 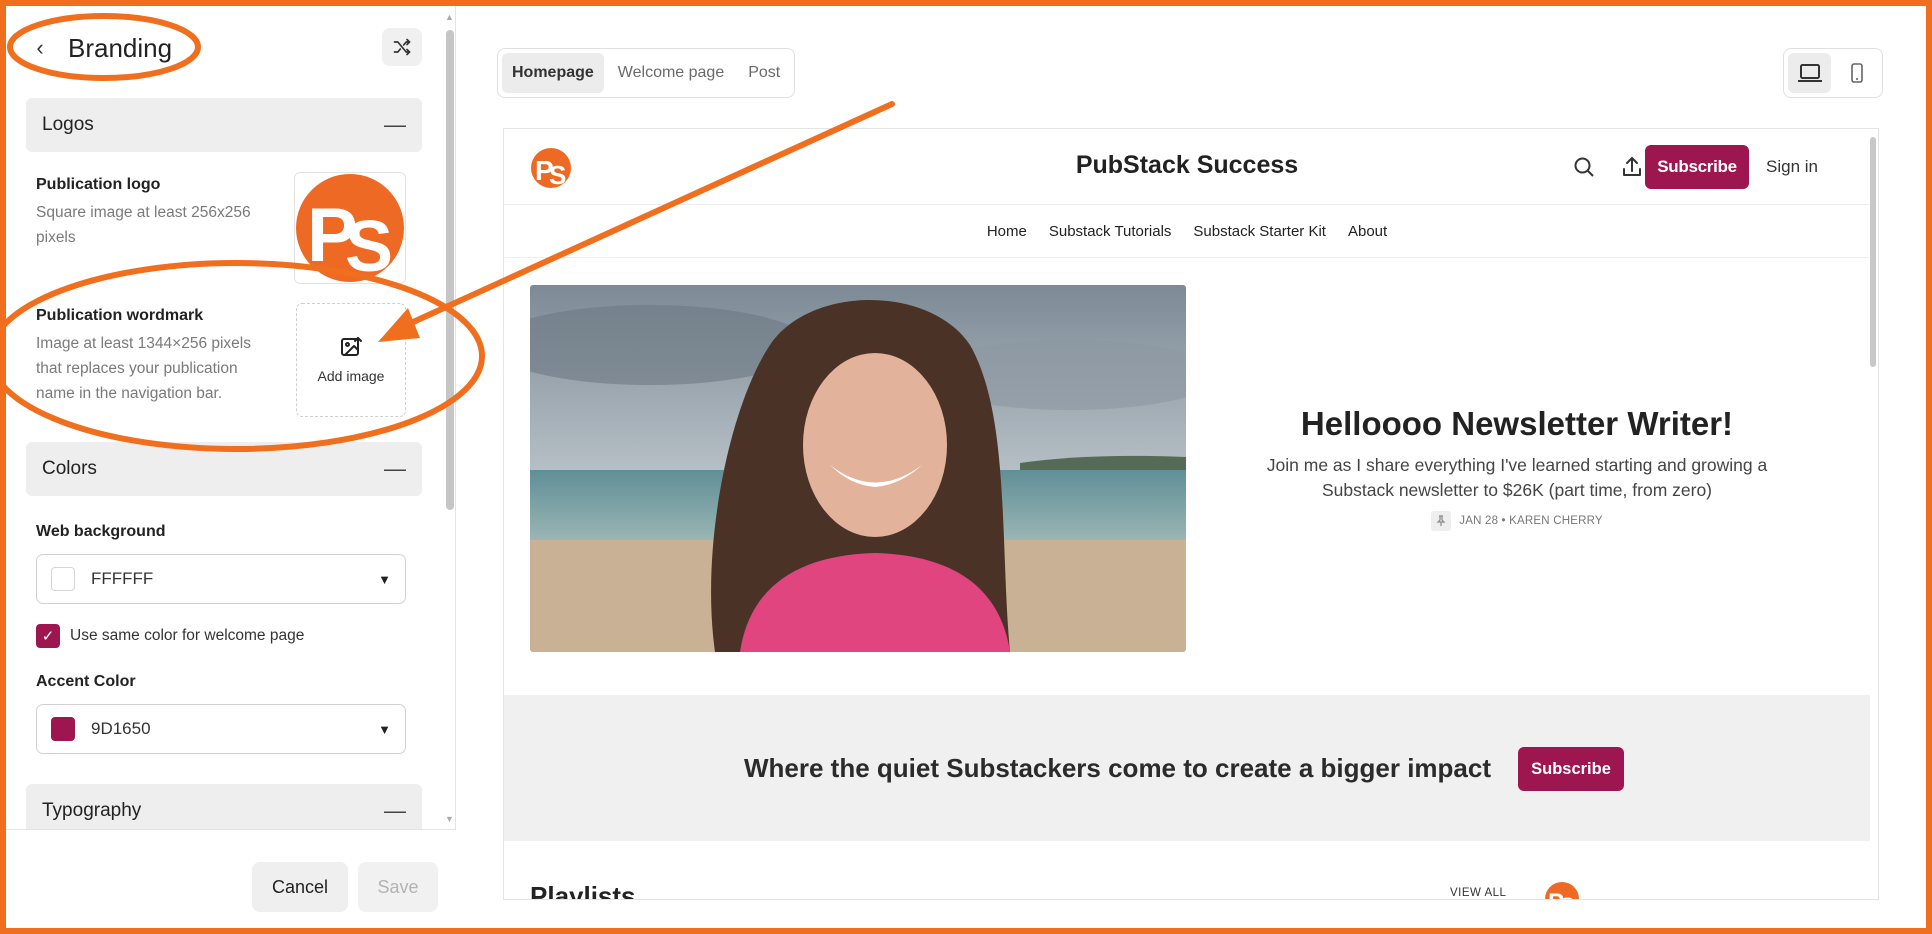 What do you see at coordinates (120, 47) in the screenshot?
I see `panel-title: Branding` at bounding box center [120, 47].